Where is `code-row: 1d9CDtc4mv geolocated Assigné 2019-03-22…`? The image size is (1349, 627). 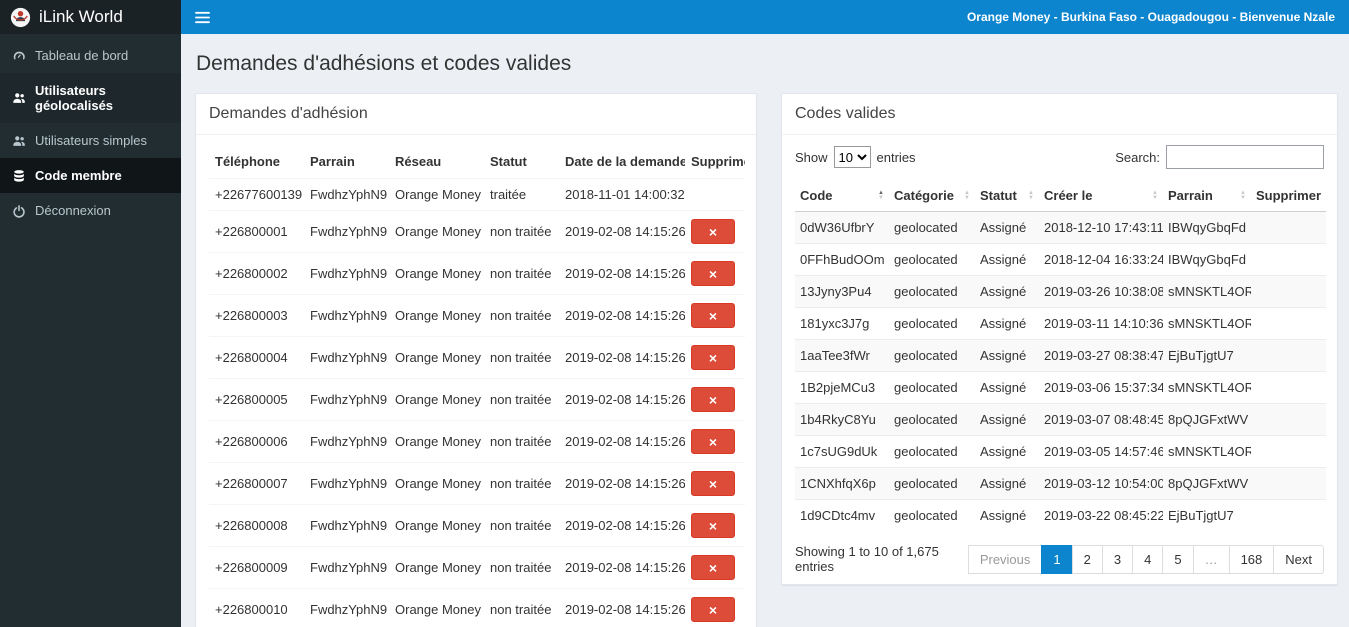 code-row: 1d9CDtc4mv geolocated Assigné 2019-03-22… is located at coordinates (1060, 515).